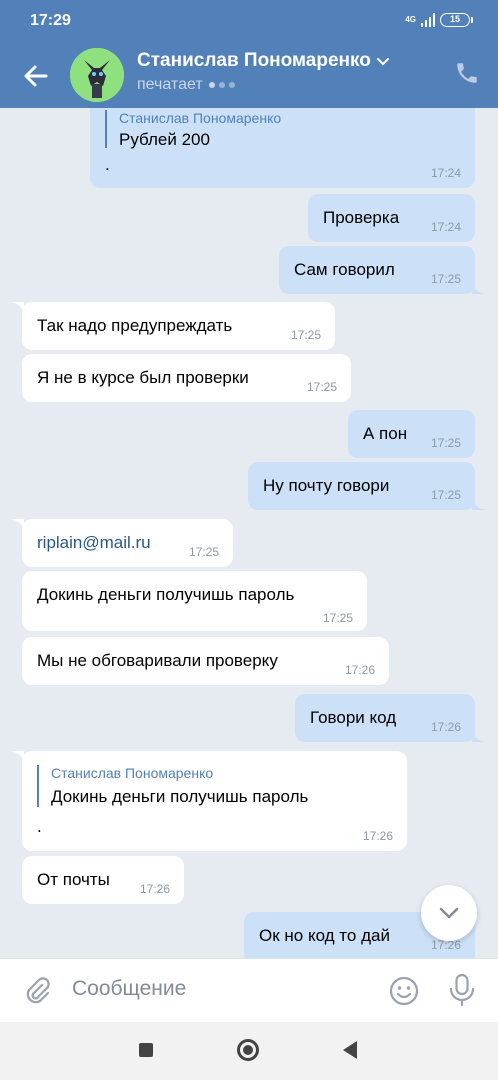 This screenshot has height=1080, width=498. I want to click on message-incoming: Докинь деньги получишь пароль 17:25, so click(194, 601).